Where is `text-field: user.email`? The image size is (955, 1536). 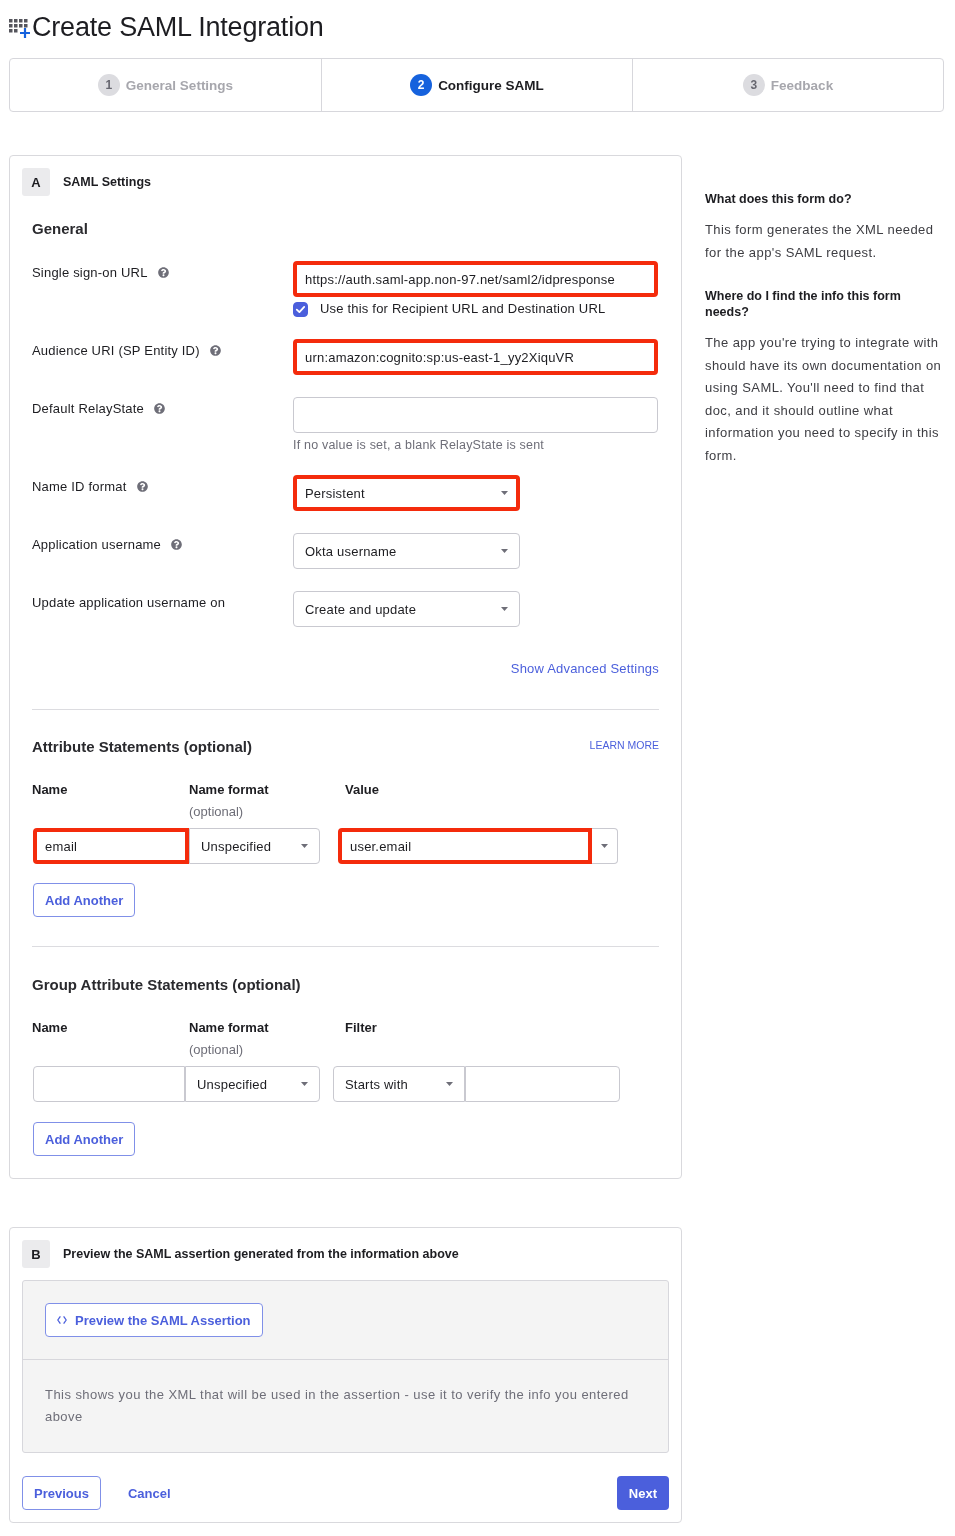
text-field: user.email is located at coordinates (465, 846).